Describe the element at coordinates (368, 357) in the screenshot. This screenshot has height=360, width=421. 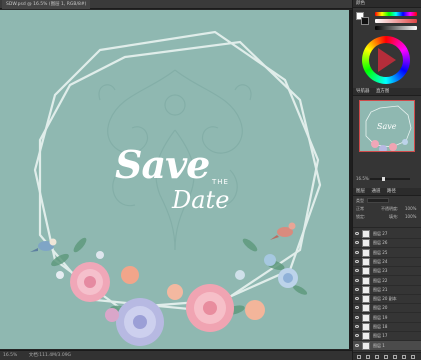
I see `add-style-icon` at that location.